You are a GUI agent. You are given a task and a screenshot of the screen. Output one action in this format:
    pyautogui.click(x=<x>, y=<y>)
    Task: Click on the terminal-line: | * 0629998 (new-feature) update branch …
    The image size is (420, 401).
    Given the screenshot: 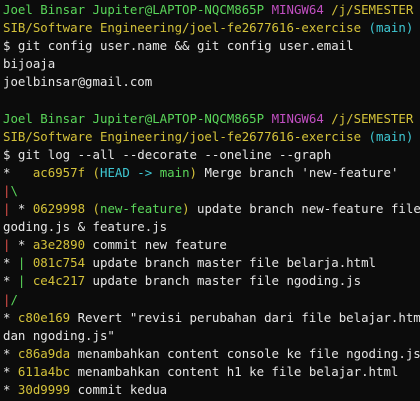 What is the action you would take?
    pyautogui.click(x=211, y=209)
    